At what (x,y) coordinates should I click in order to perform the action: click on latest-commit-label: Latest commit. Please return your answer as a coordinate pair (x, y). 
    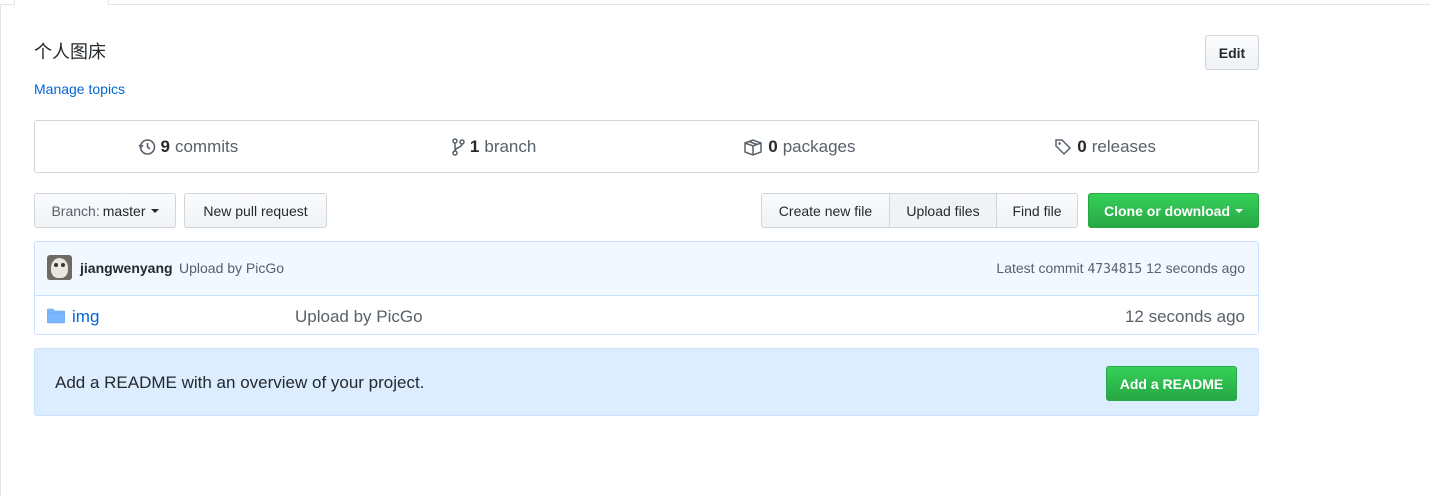
    Looking at the image, I should click on (1040, 268).